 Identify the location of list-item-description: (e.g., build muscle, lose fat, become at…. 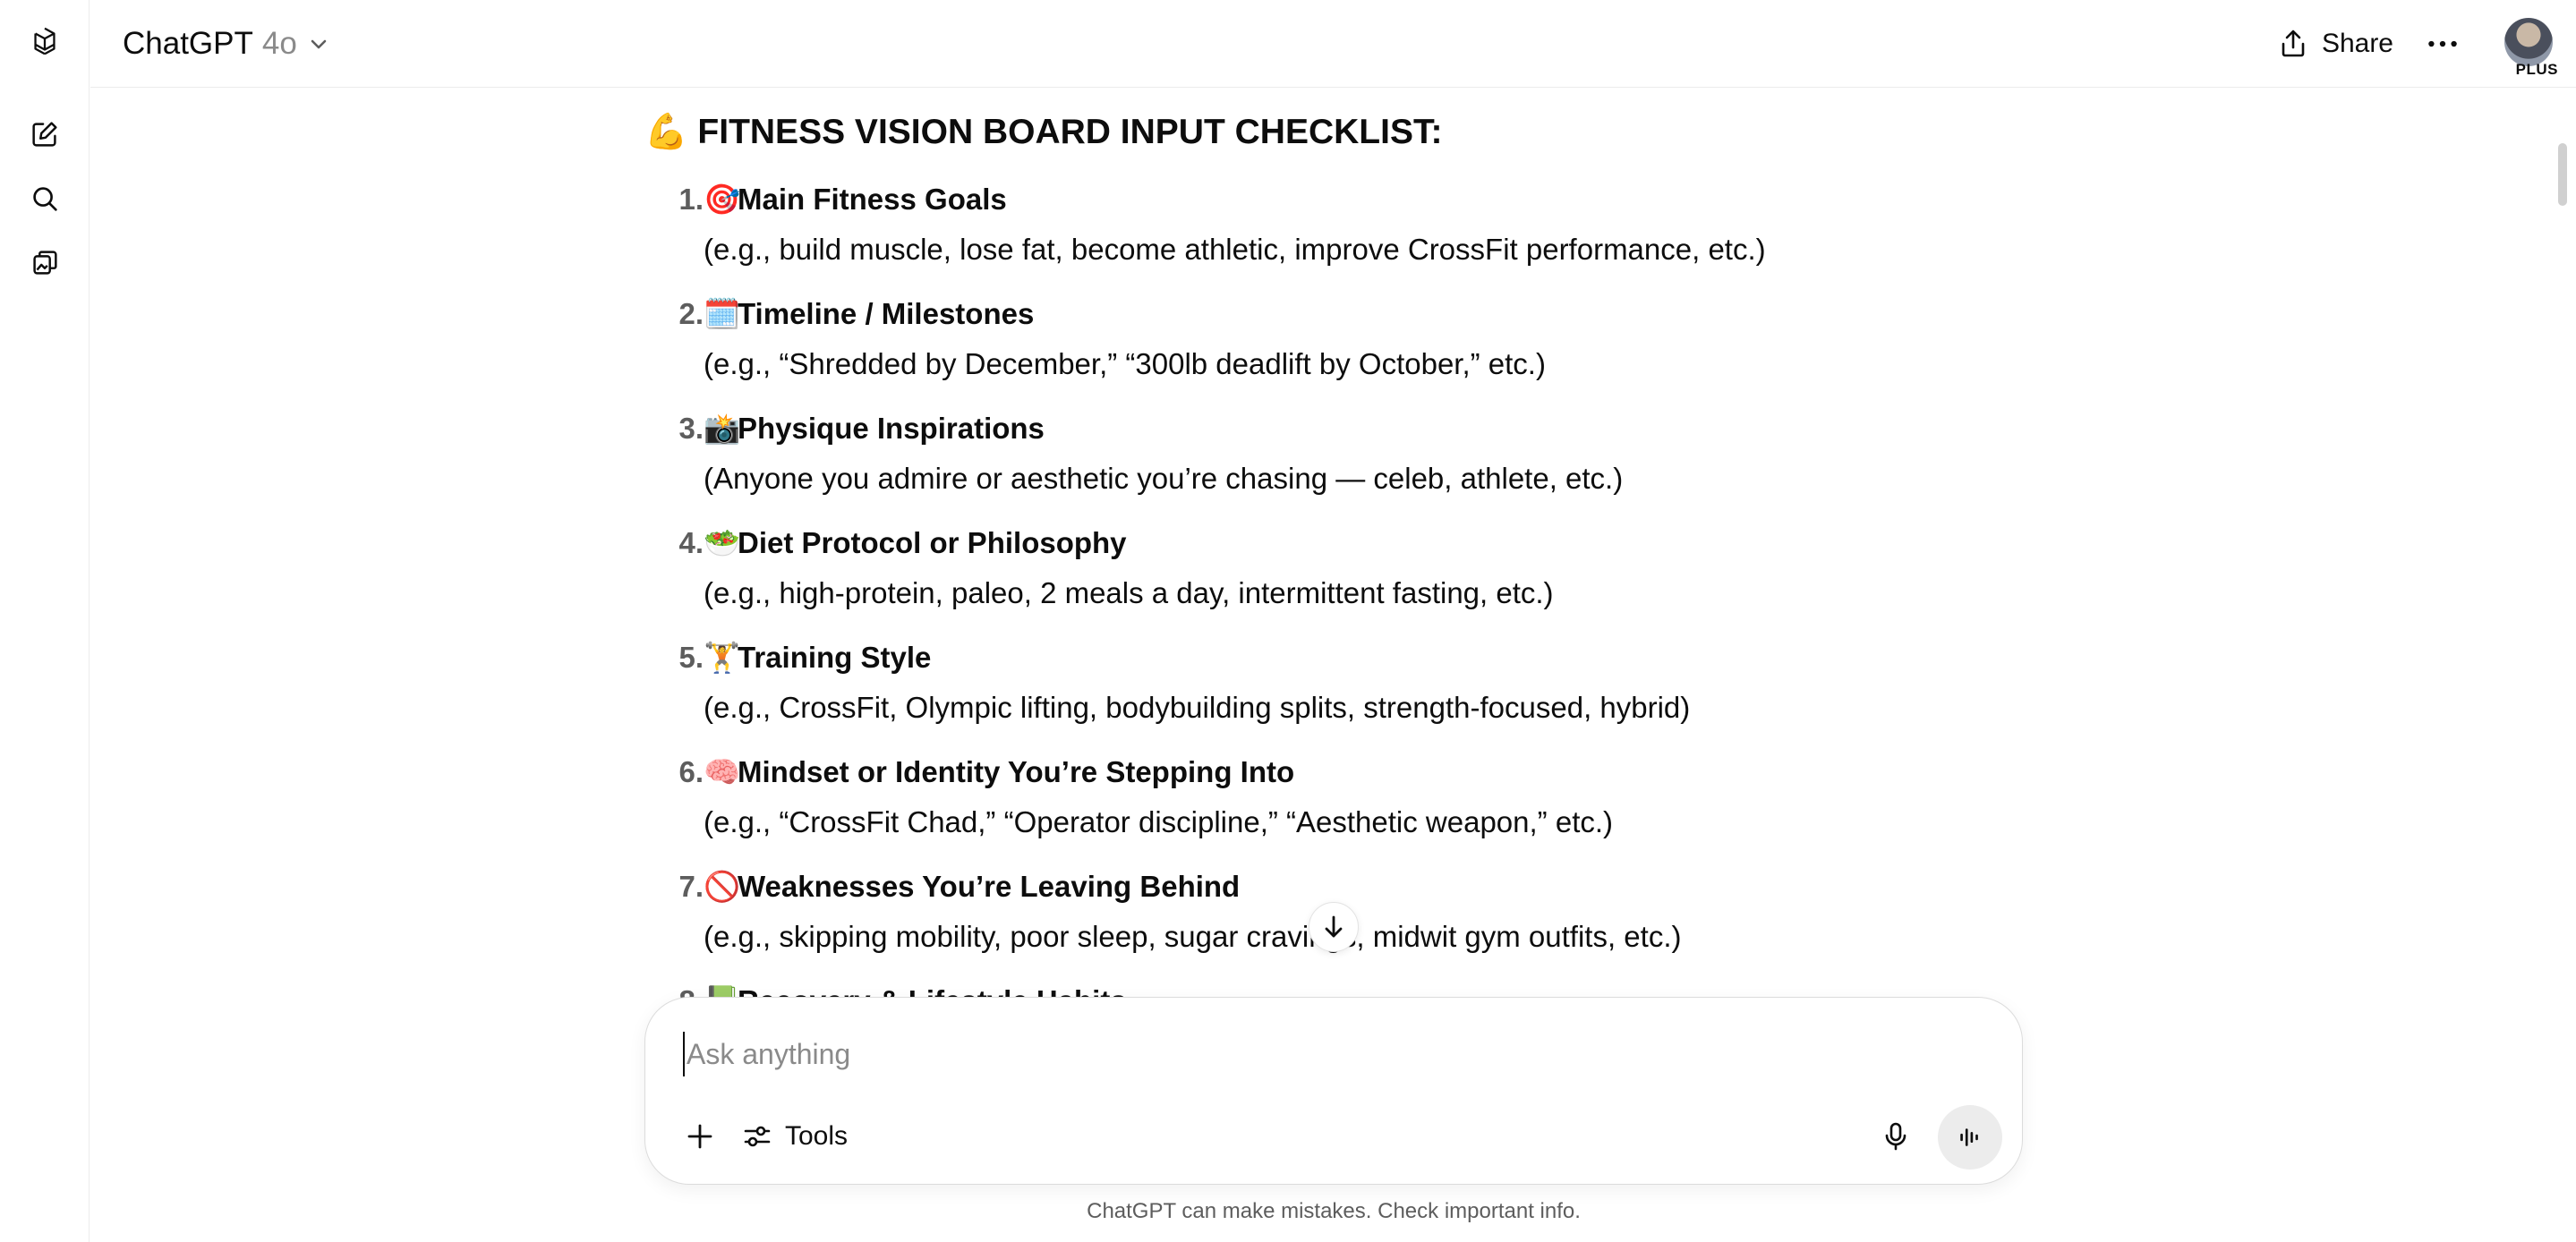
(1235, 250).